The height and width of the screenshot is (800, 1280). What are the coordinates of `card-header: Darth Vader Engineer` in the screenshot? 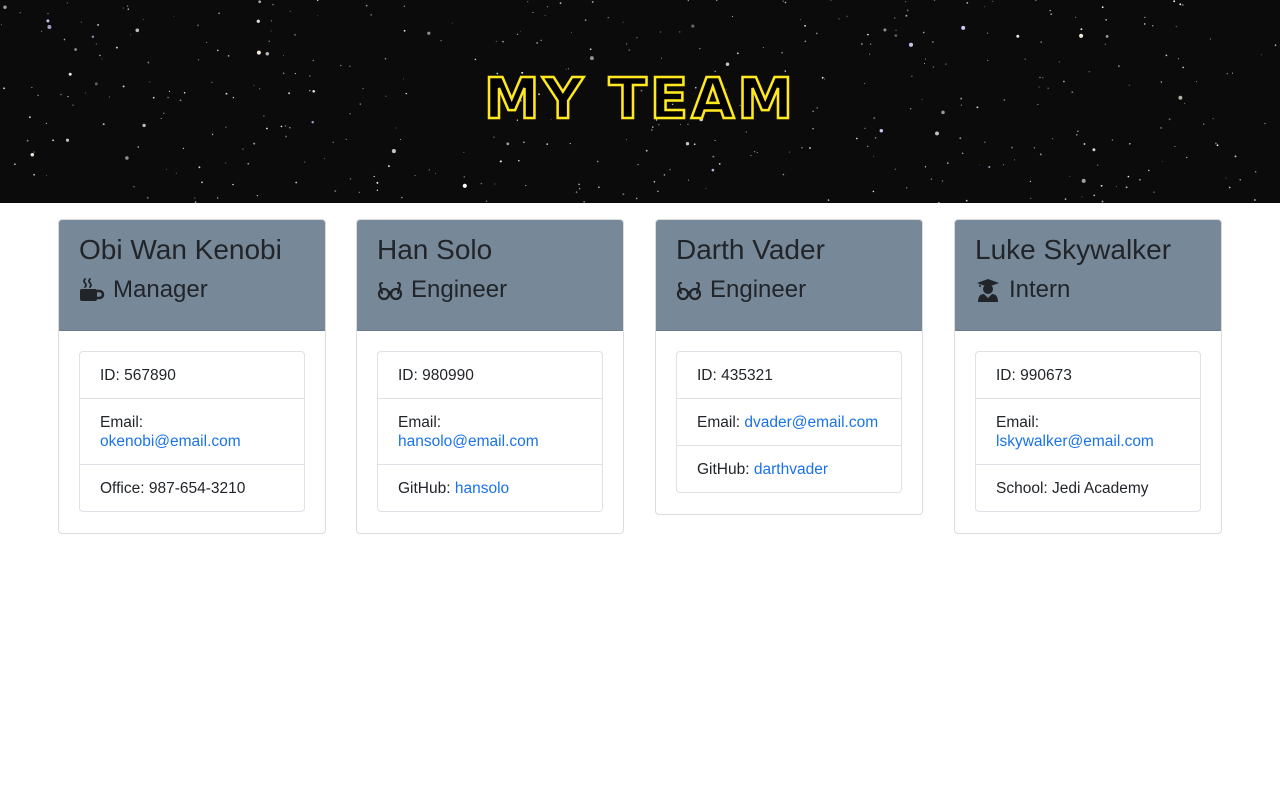 It's located at (789, 275).